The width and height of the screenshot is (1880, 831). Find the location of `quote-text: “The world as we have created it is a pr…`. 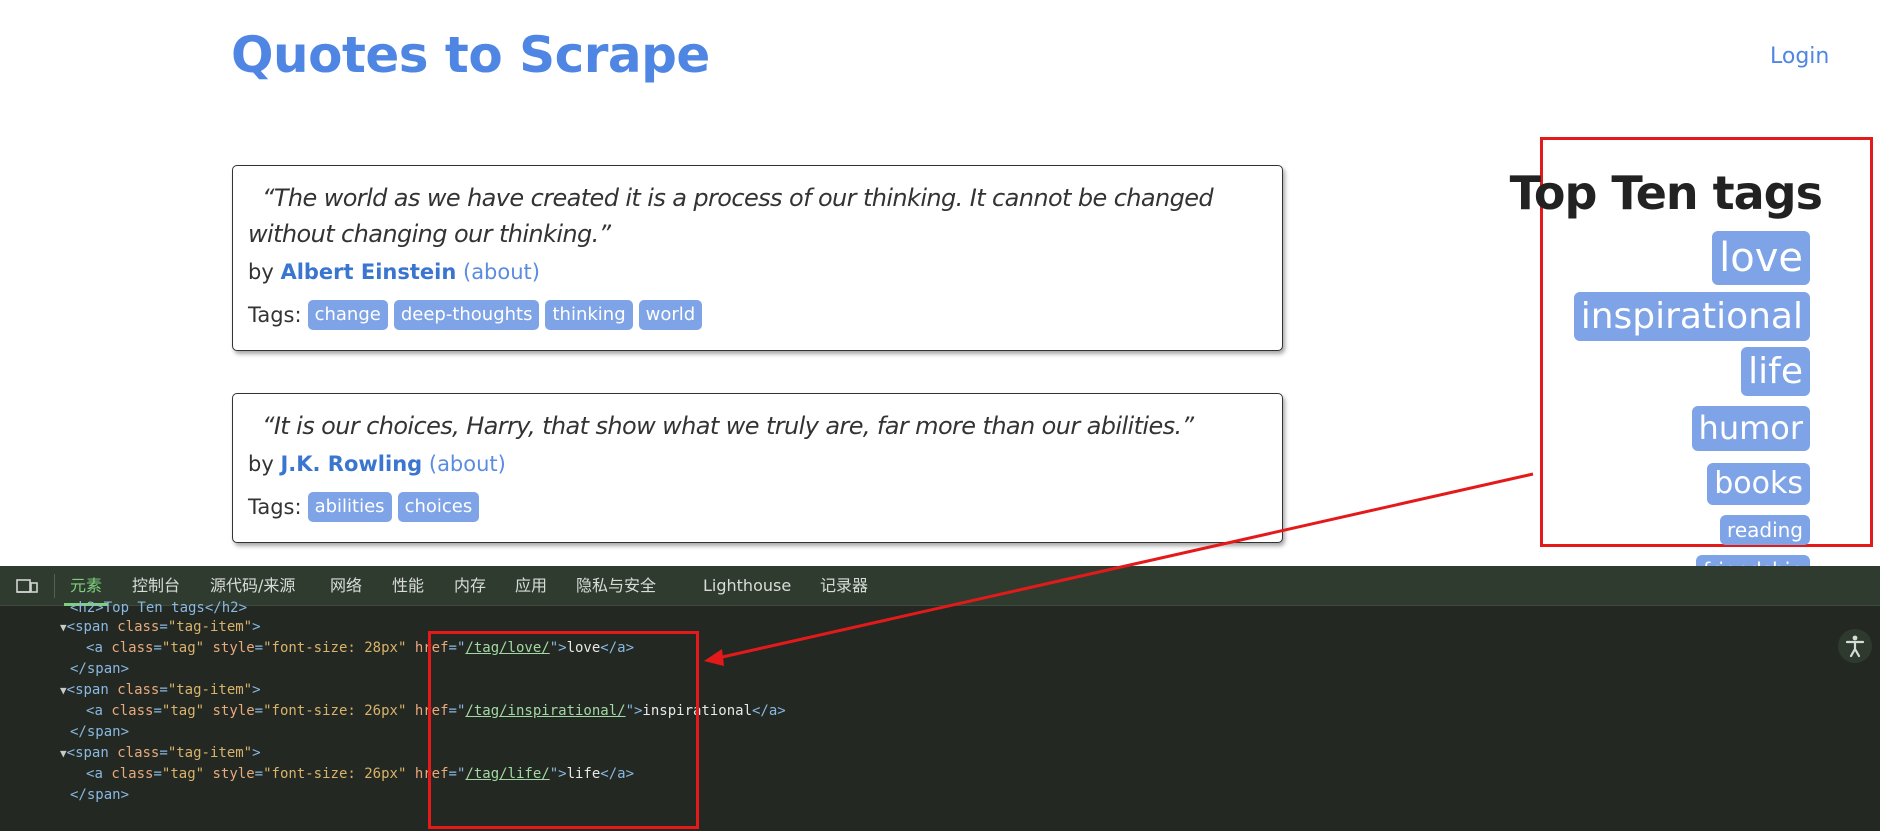

quote-text: “The world as we have created it is a pr… is located at coordinates (757, 216).